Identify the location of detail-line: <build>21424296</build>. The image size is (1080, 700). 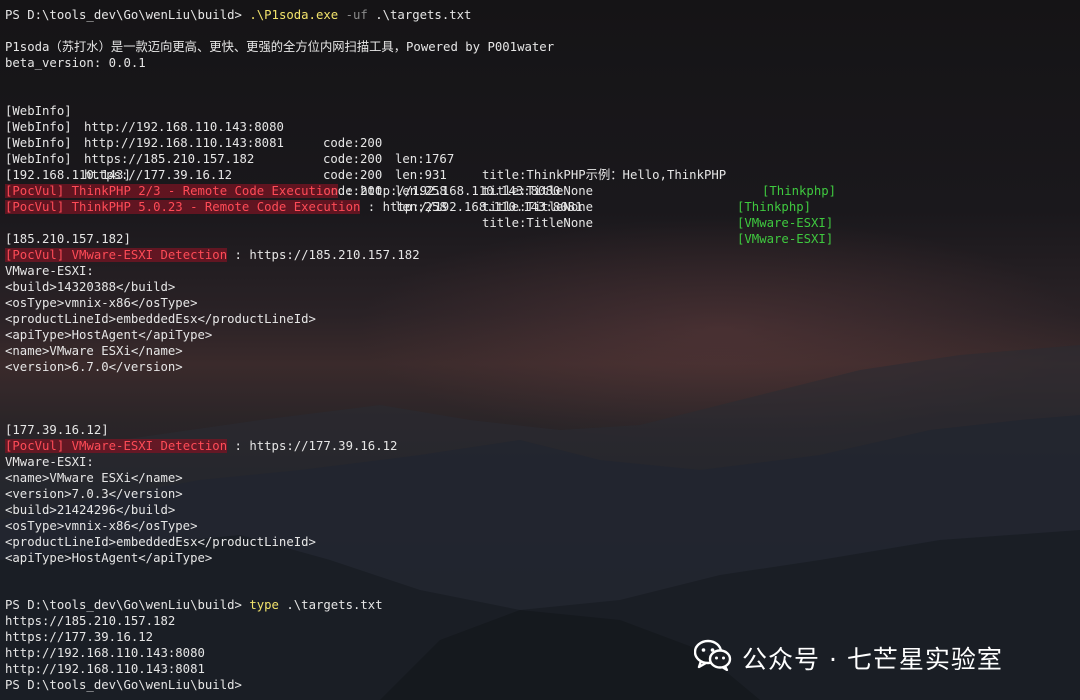
(90, 510).